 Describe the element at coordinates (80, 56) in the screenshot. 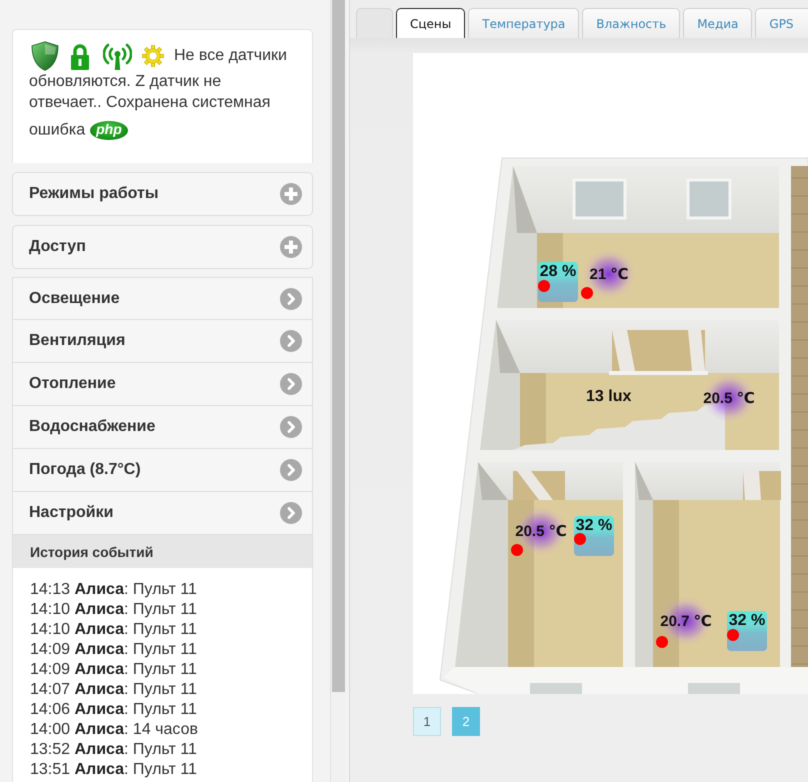

I see `lock-icon` at that location.